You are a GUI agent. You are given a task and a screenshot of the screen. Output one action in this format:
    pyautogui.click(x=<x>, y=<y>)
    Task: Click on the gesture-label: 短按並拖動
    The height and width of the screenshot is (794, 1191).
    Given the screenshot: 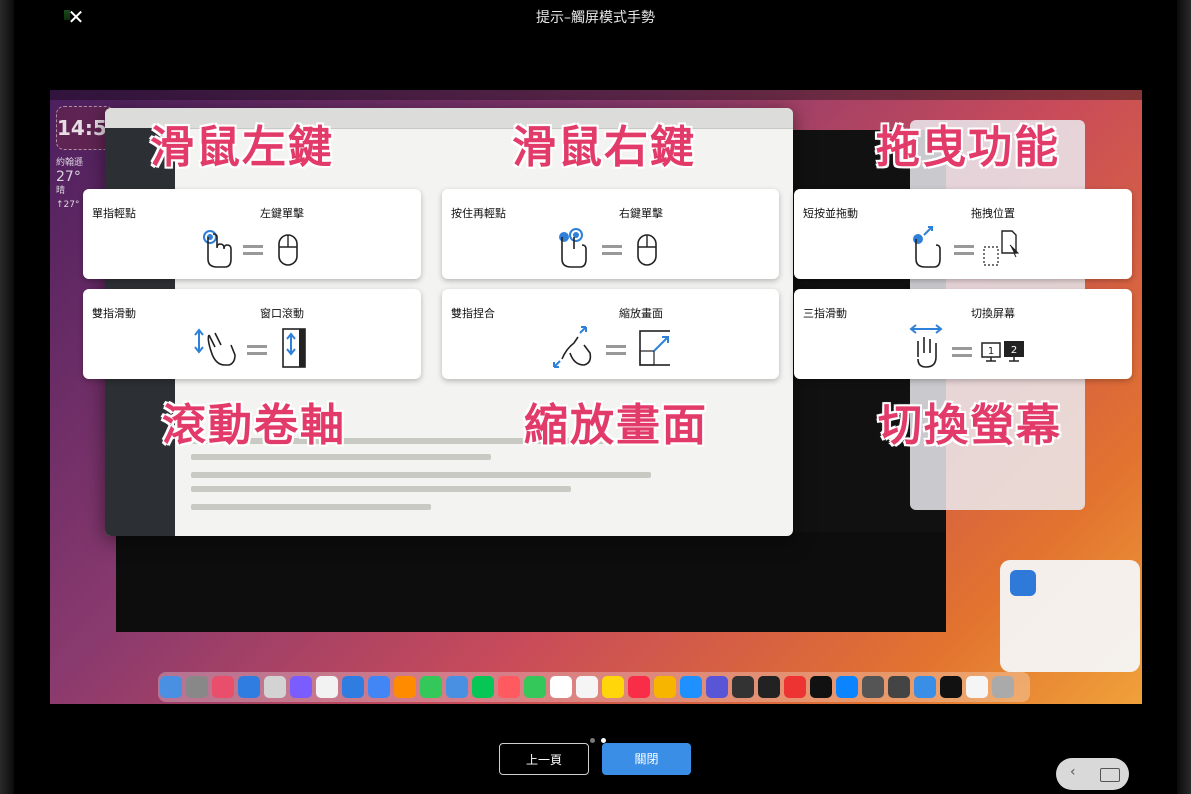 What is the action you would take?
    pyautogui.click(x=830, y=213)
    